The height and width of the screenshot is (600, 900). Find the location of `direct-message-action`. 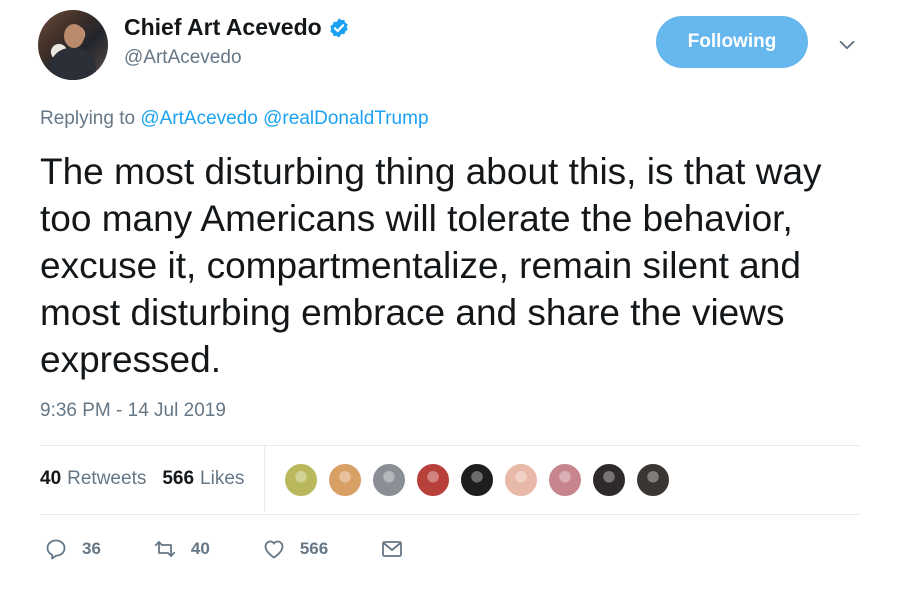

direct-message-action is located at coordinates (399, 549).